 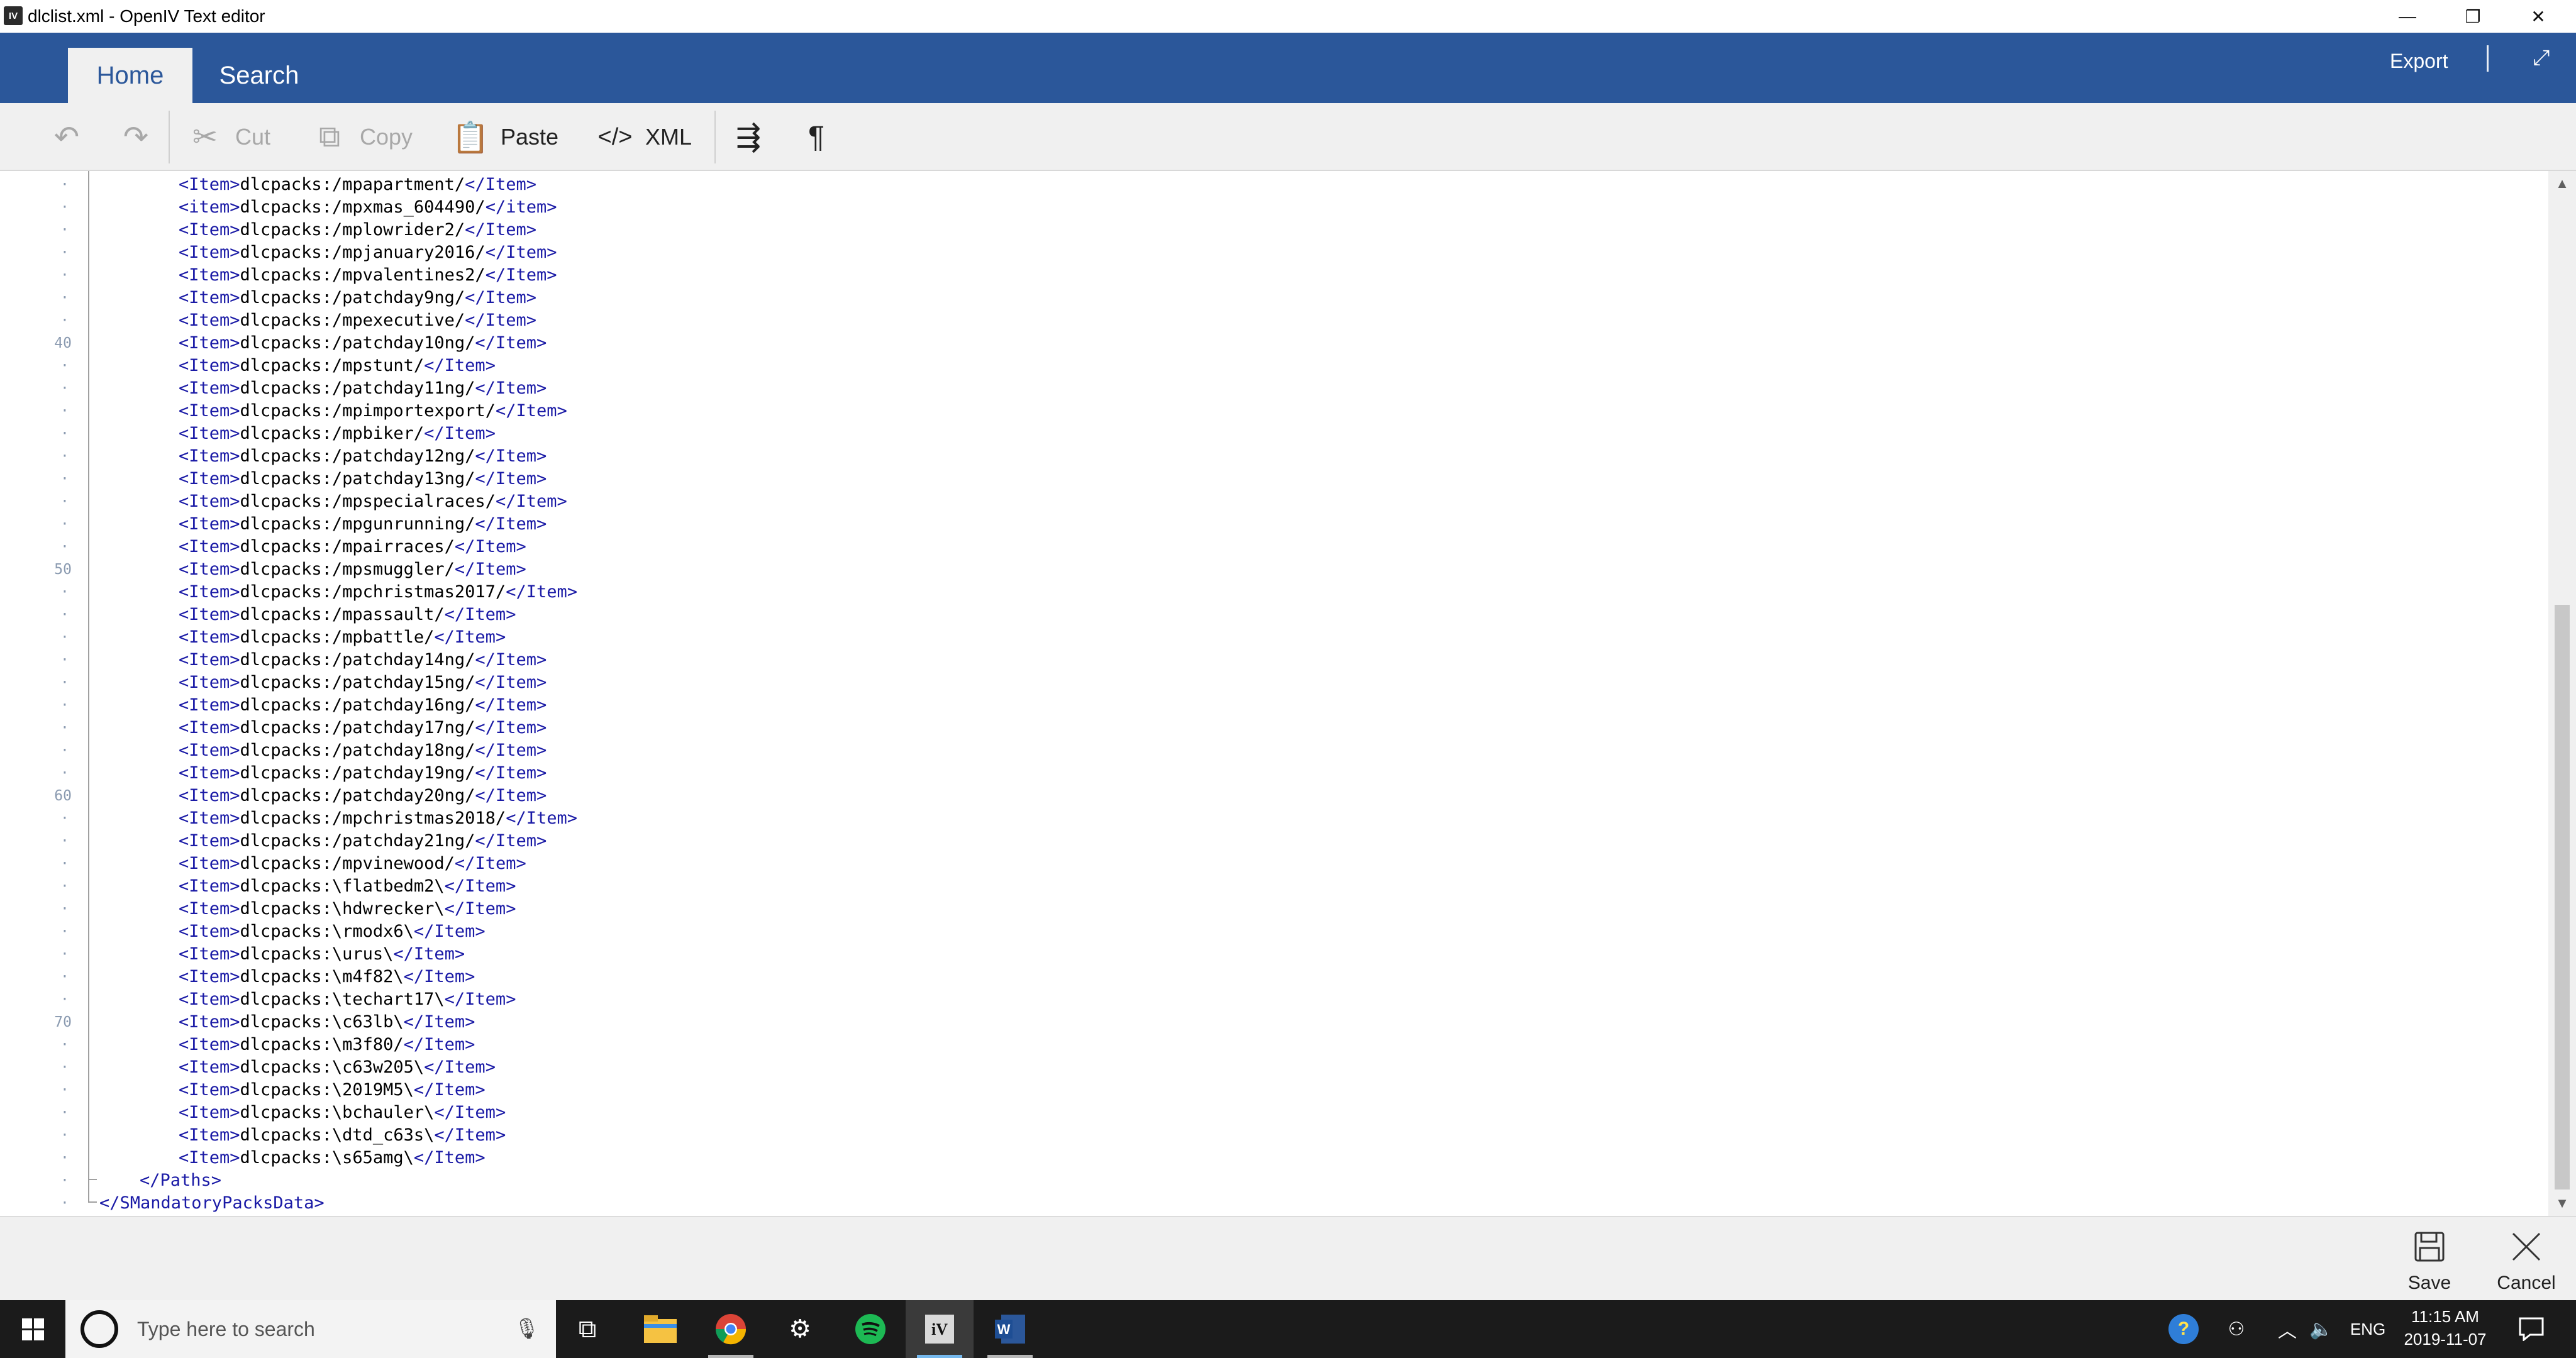 I want to click on expand-icon: ⤢, so click(x=2541, y=57).